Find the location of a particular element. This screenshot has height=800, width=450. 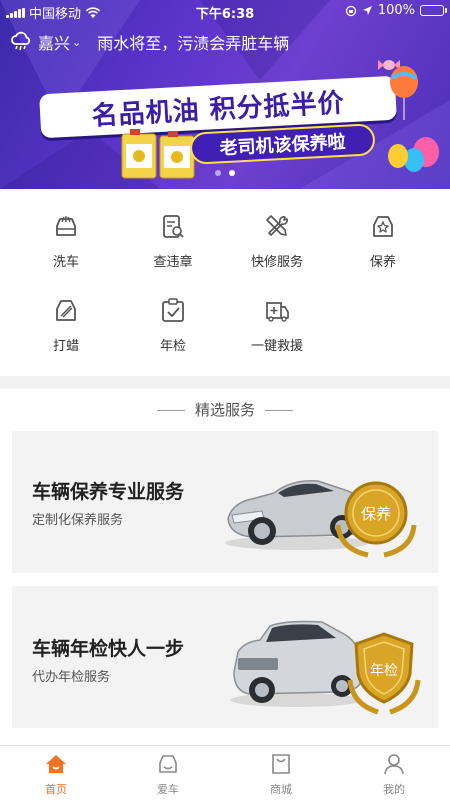

service-label: 查违章 is located at coordinates (173, 262).